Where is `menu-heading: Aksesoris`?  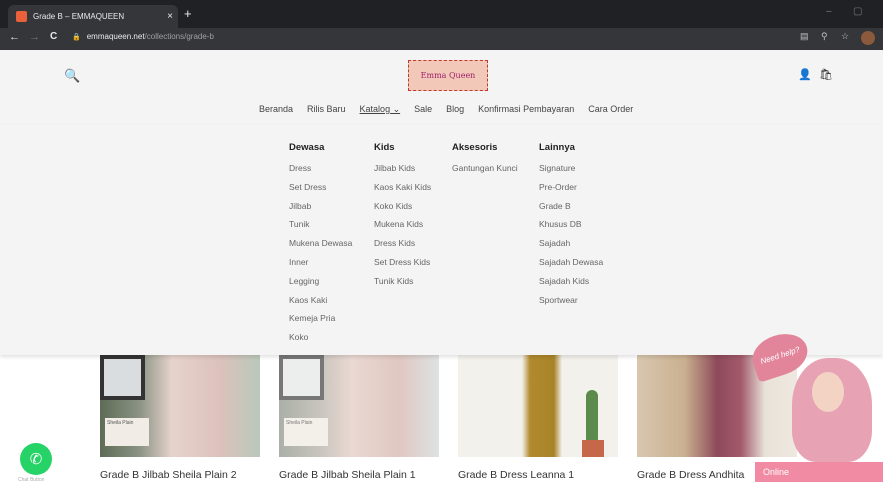 menu-heading: Aksesoris is located at coordinates (485, 147).